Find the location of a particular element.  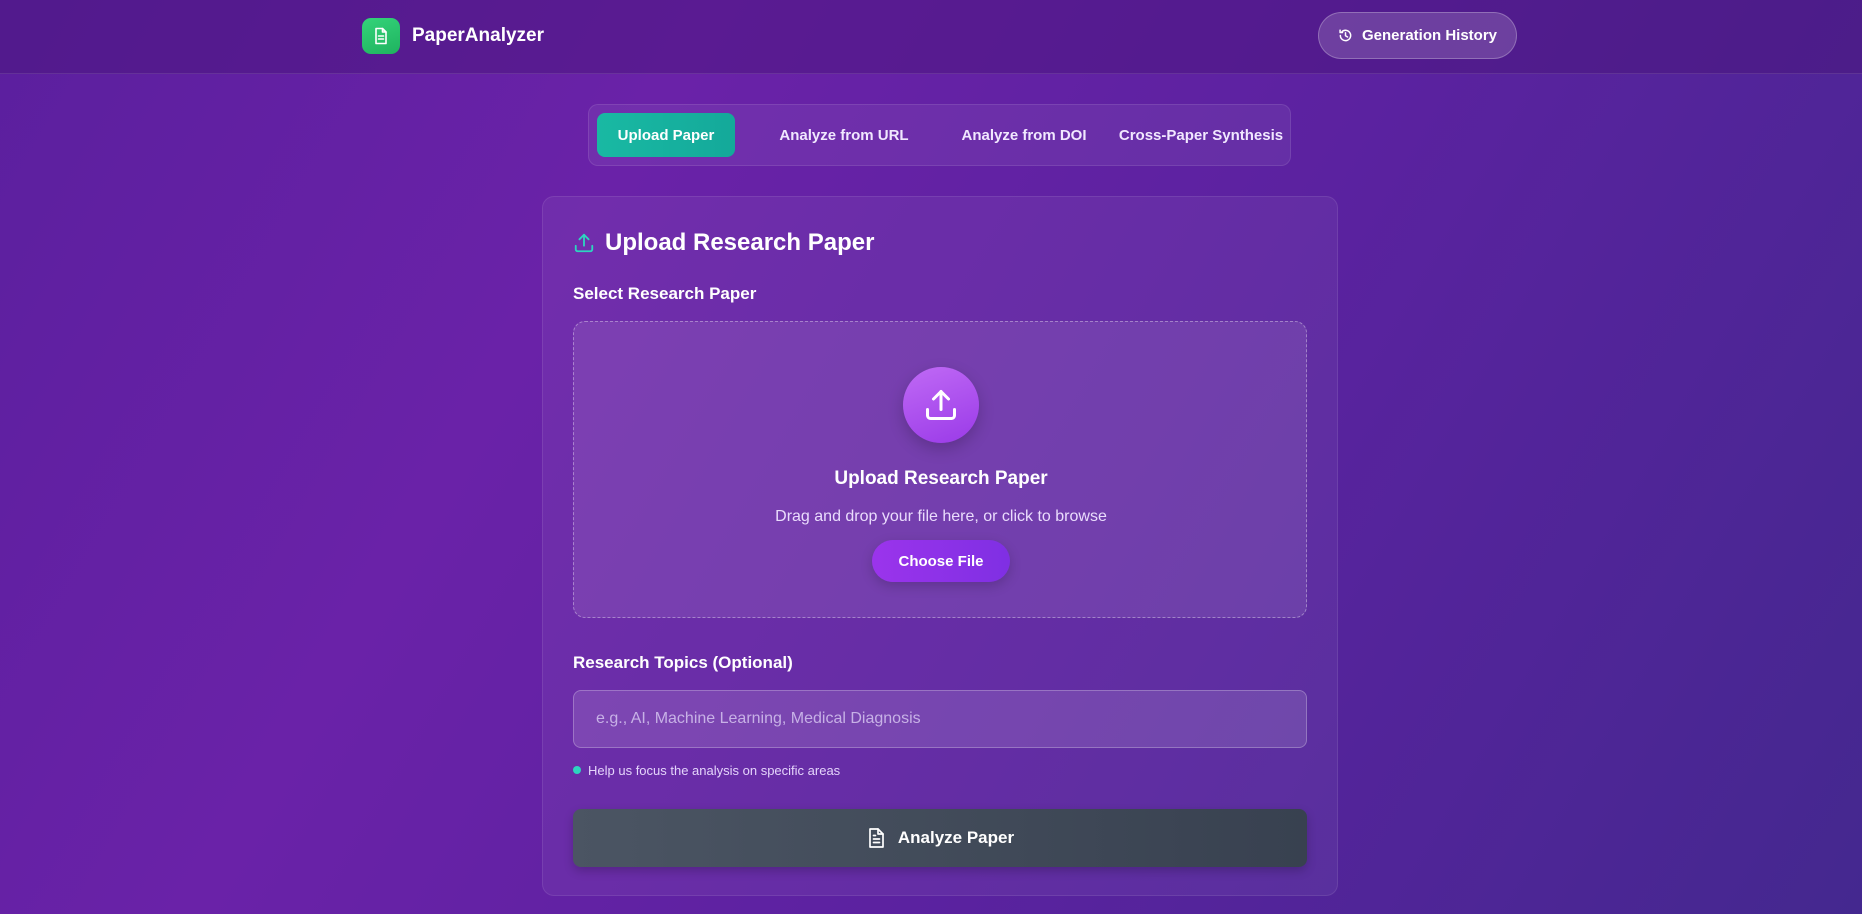

dropzone-title: Upload Research Paper is located at coordinates (941, 478).